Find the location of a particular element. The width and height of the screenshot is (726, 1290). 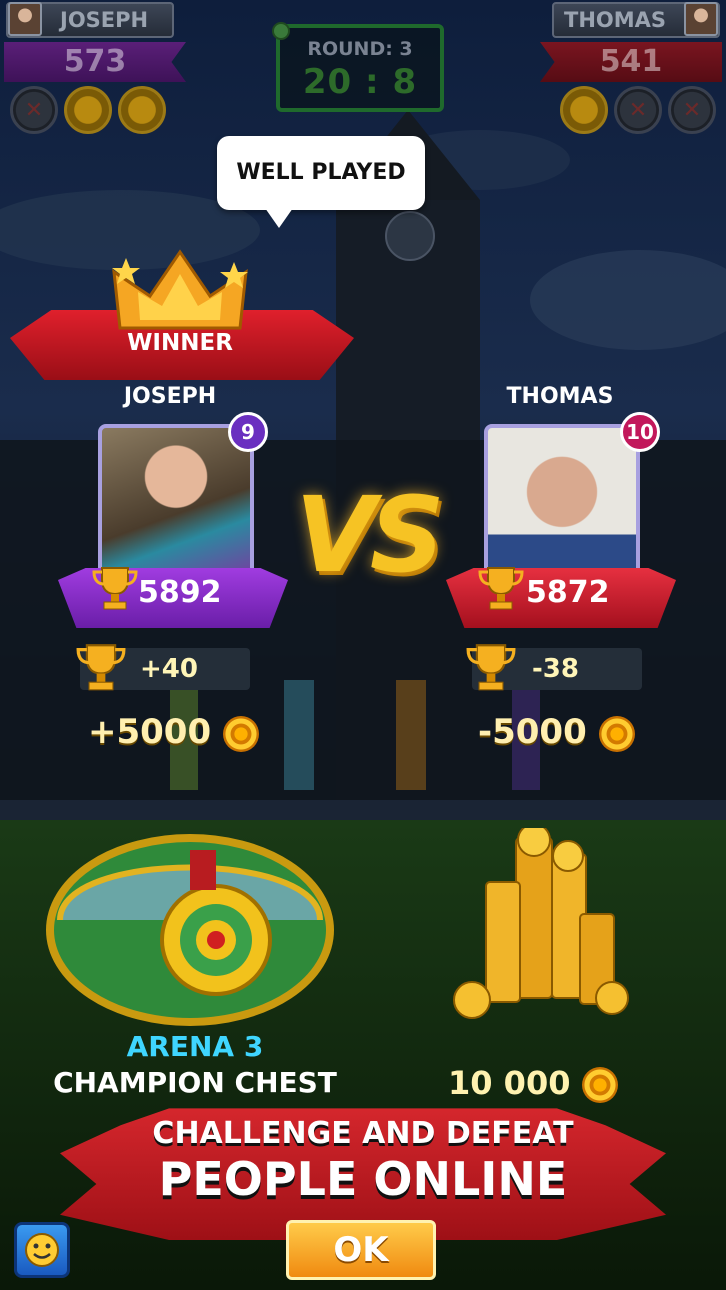

emoji-button is located at coordinates (42, 1250).